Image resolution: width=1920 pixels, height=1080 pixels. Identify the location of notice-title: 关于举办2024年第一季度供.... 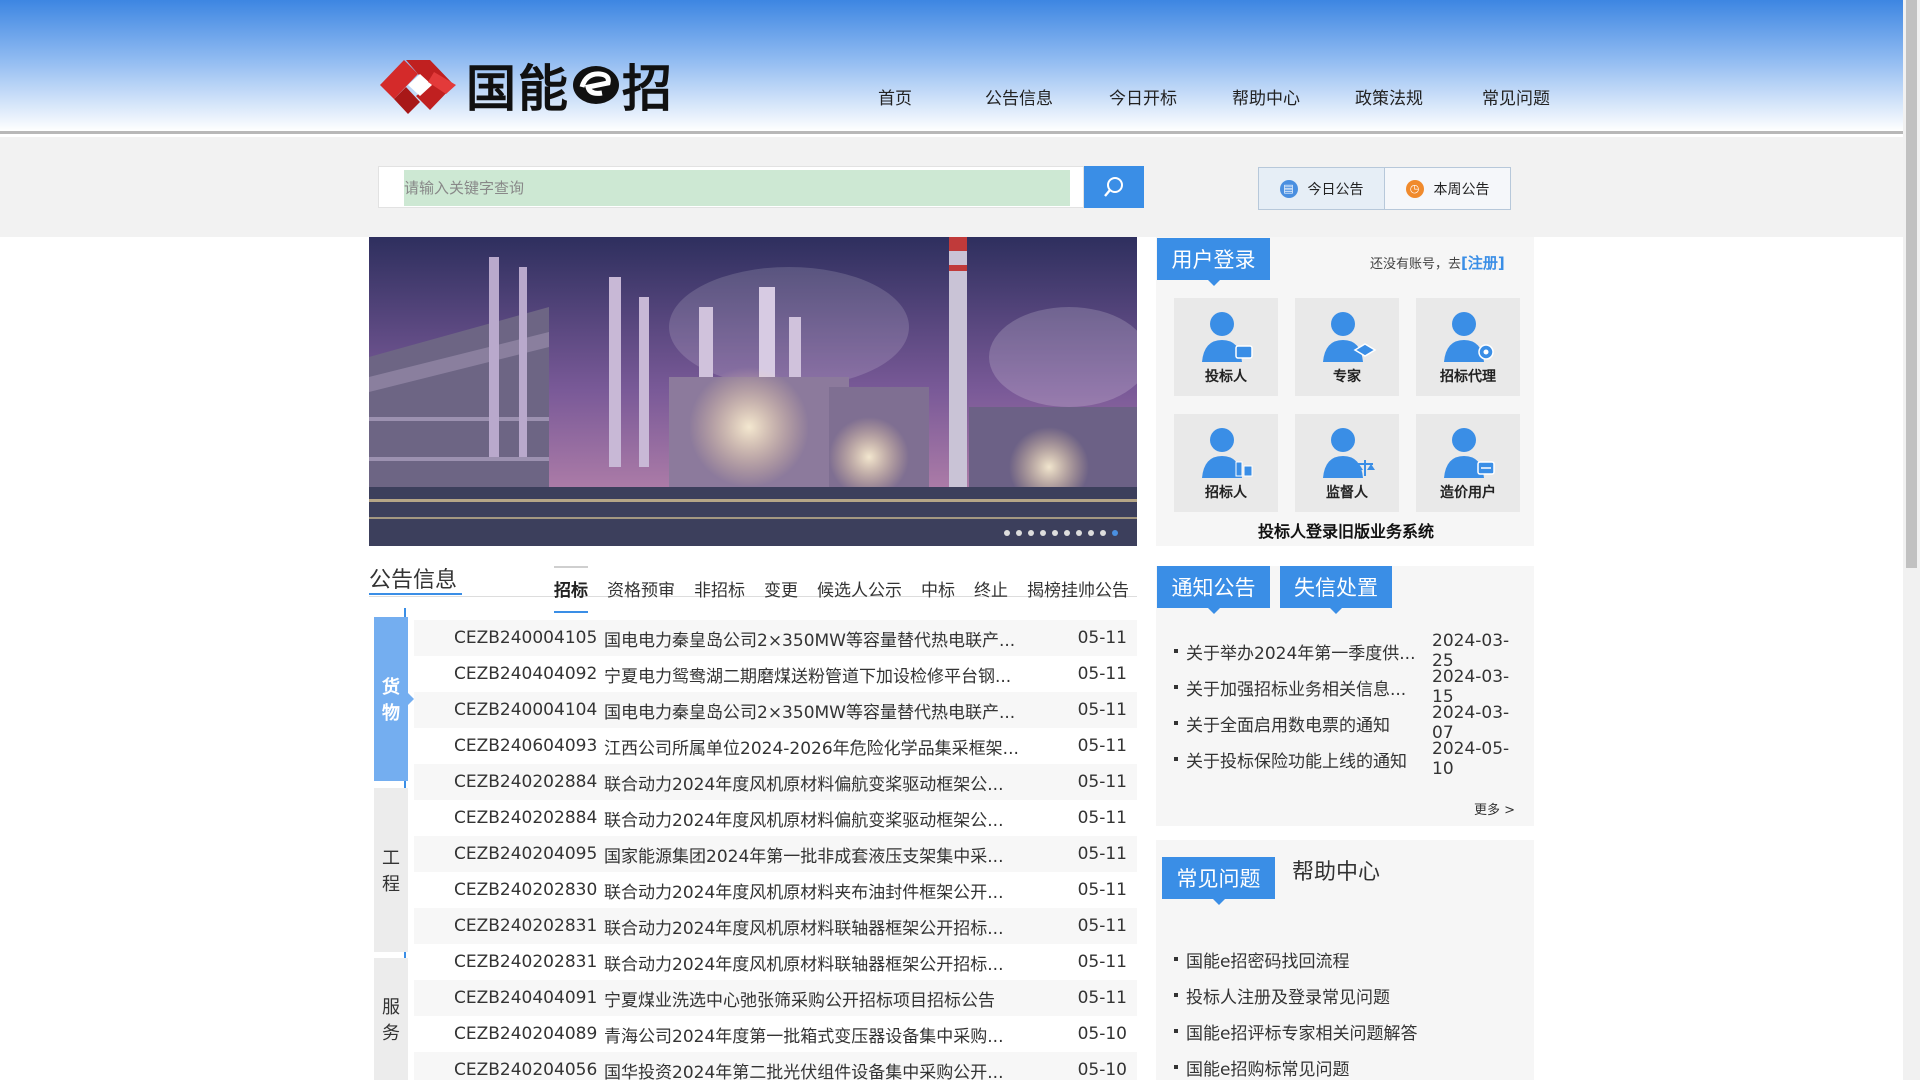
(1301, 653).